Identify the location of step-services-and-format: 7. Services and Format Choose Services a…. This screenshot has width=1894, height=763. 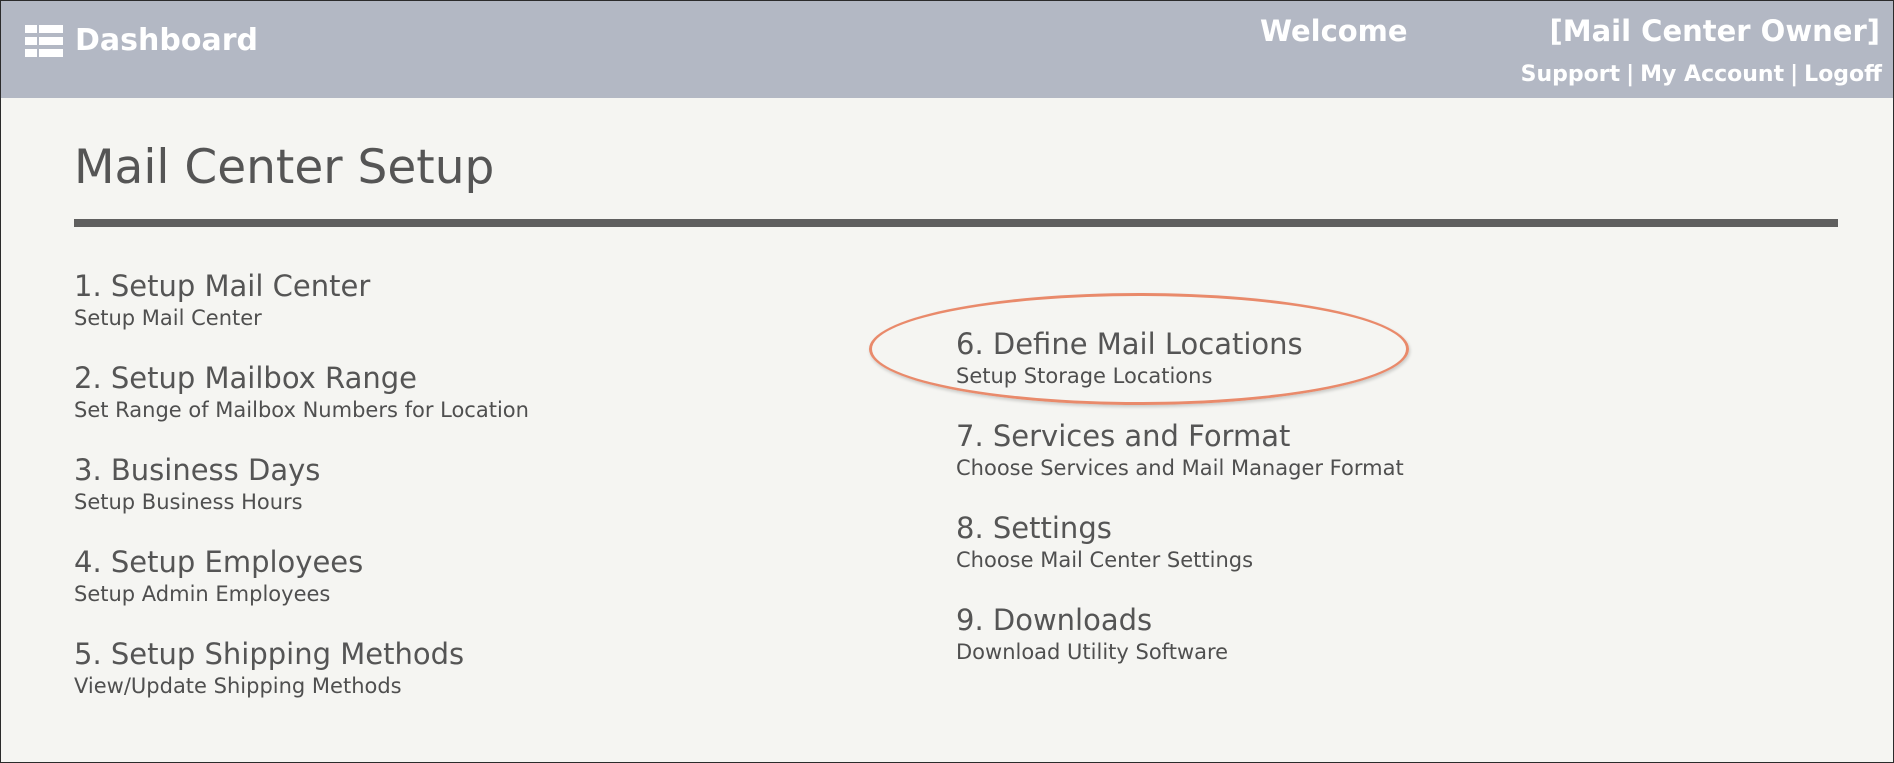
(1180, 464).